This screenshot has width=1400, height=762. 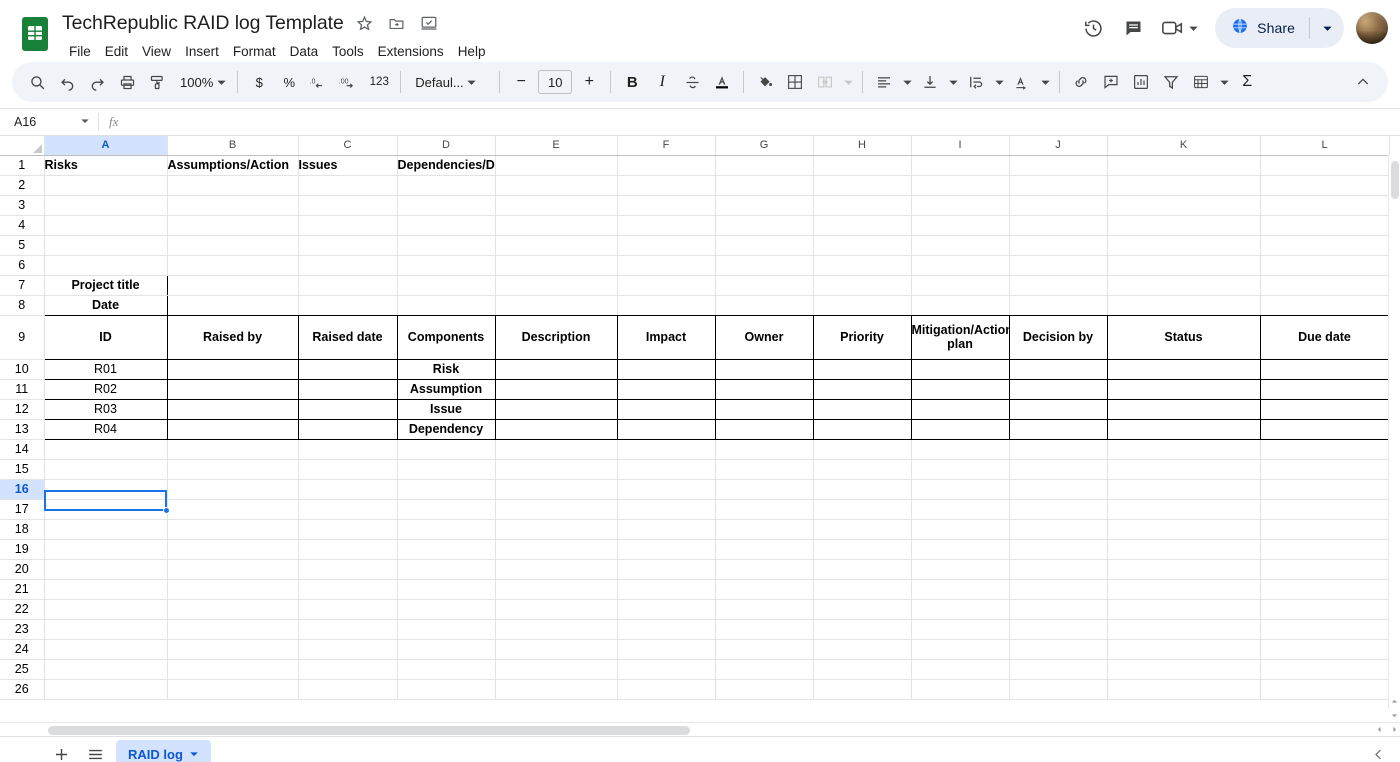 What do you see at coordinates (1184, 429) in the screenshot?
I see `cell-k13` at bounding box center [1184, 429].